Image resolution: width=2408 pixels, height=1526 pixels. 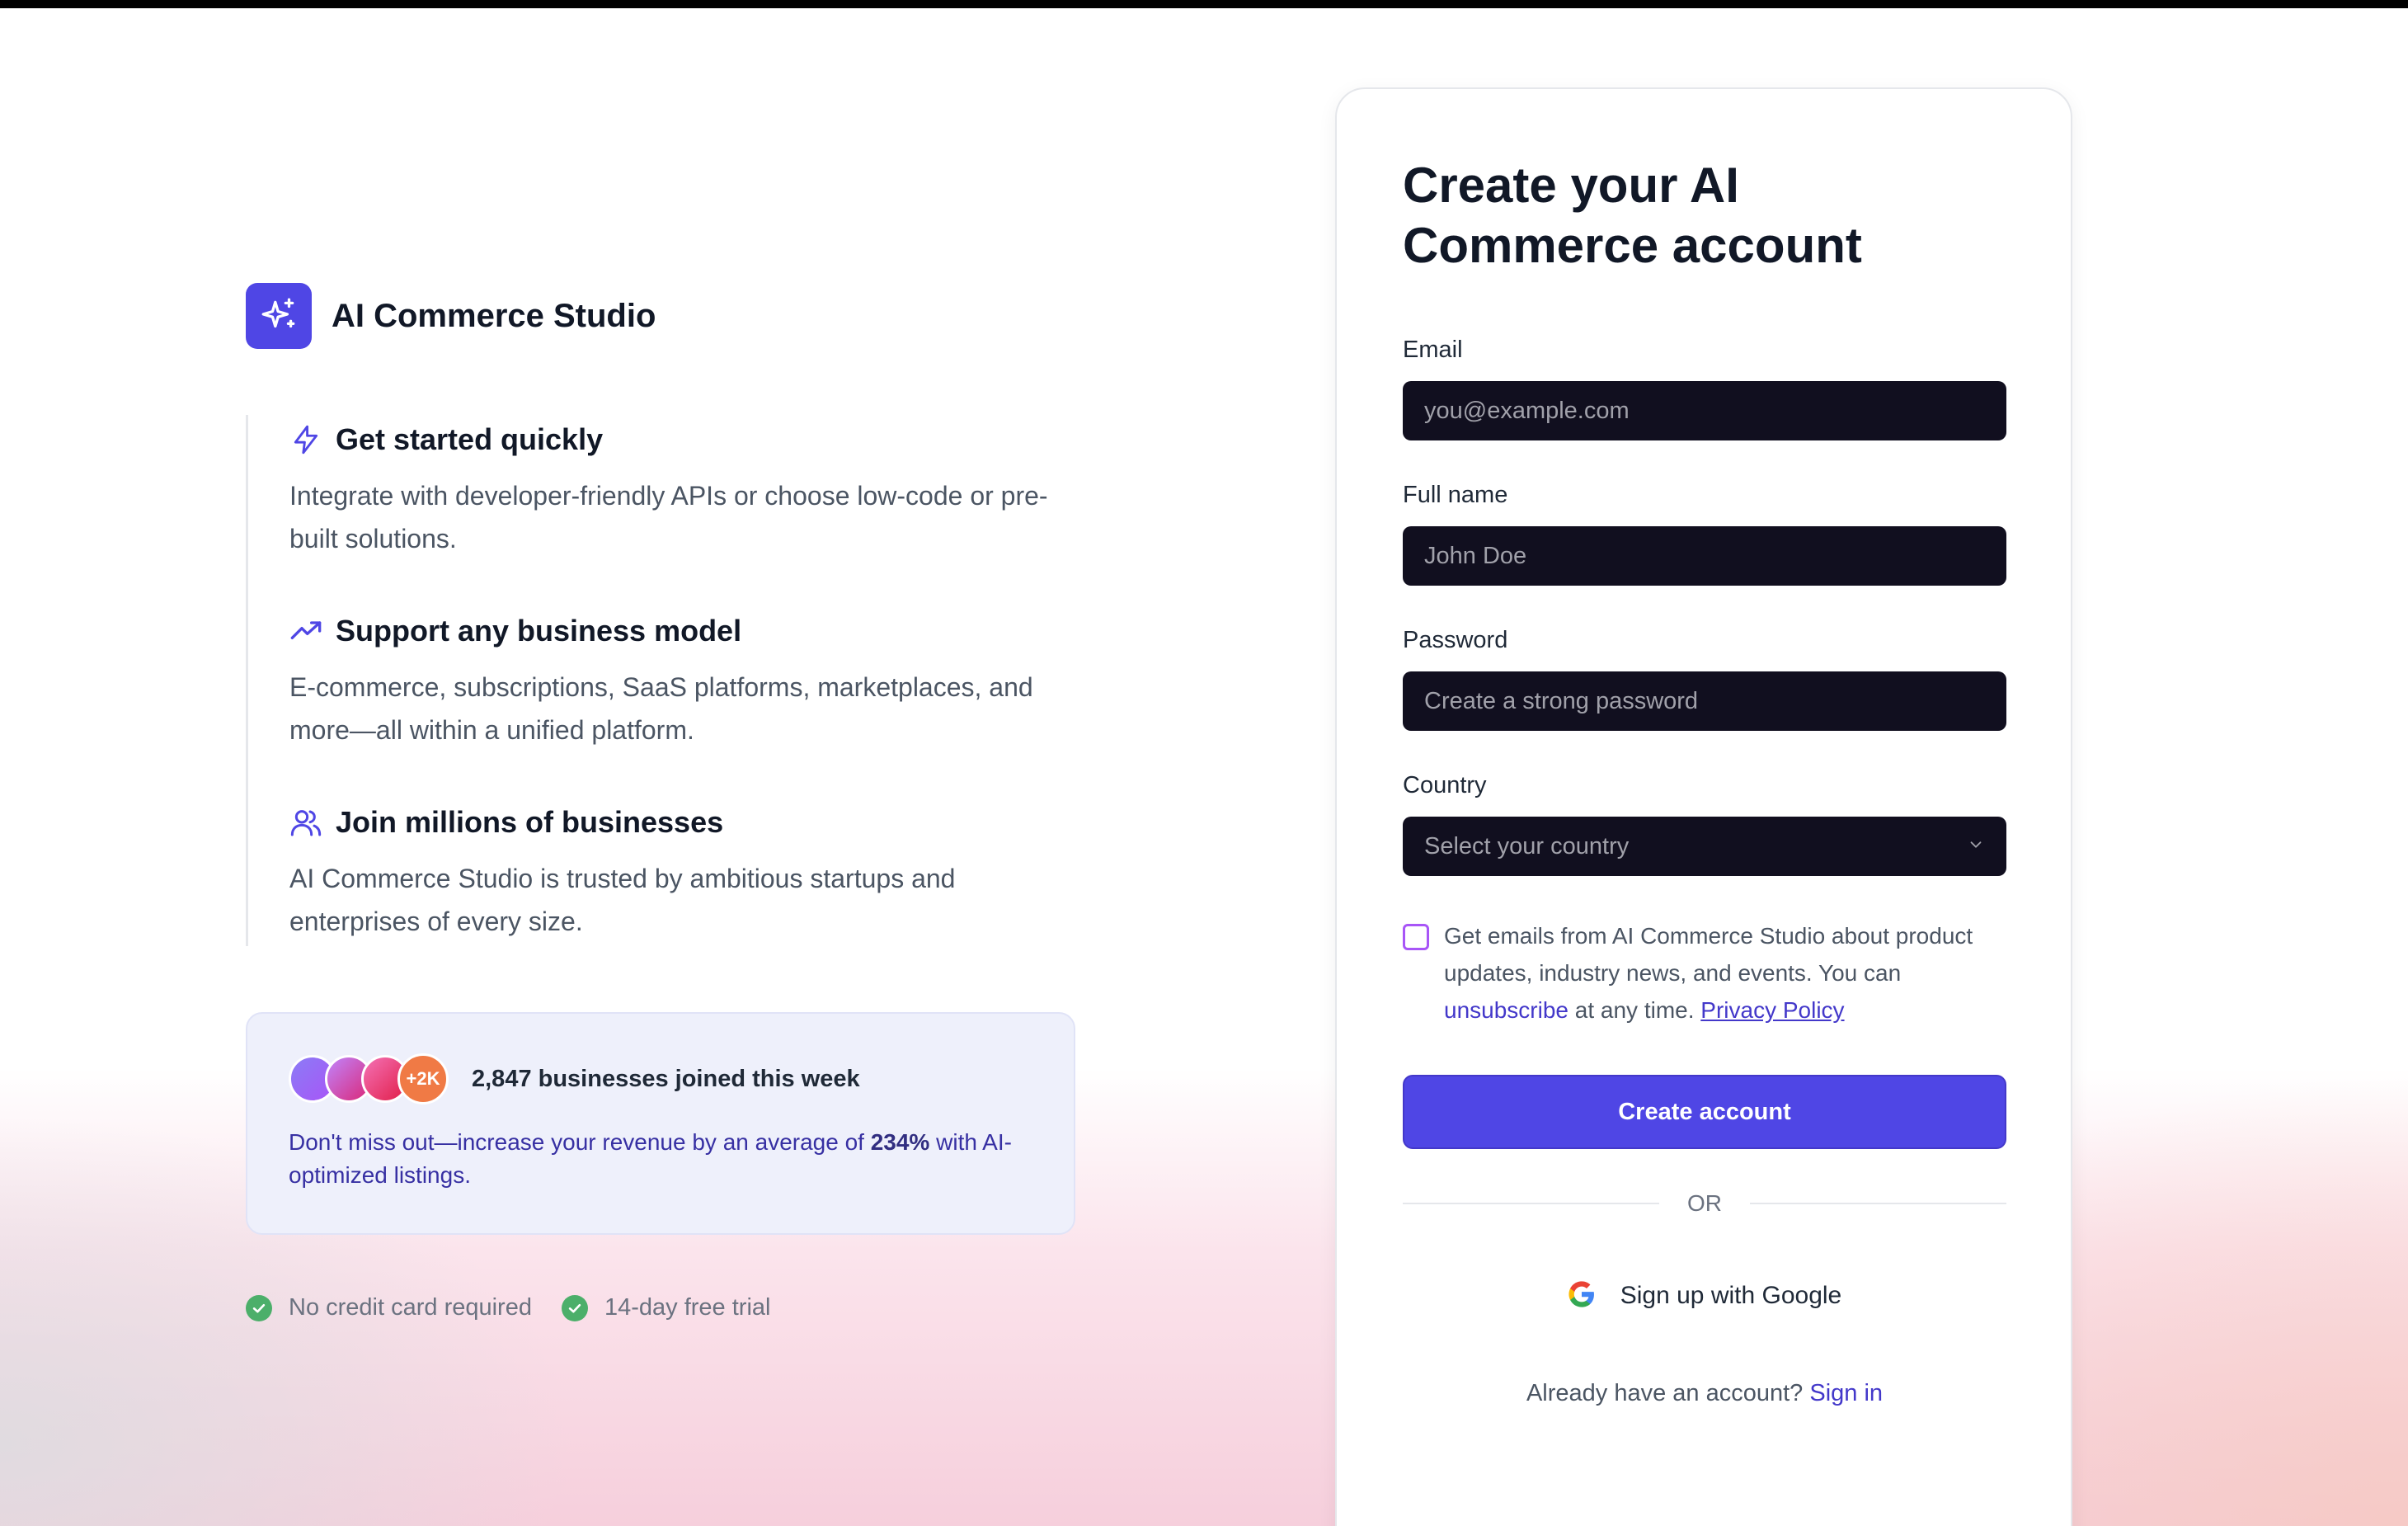 What do you see at coordinates (1704, 411) in the screenshot?
I see `email-field` at bounding box center [1704, 411].